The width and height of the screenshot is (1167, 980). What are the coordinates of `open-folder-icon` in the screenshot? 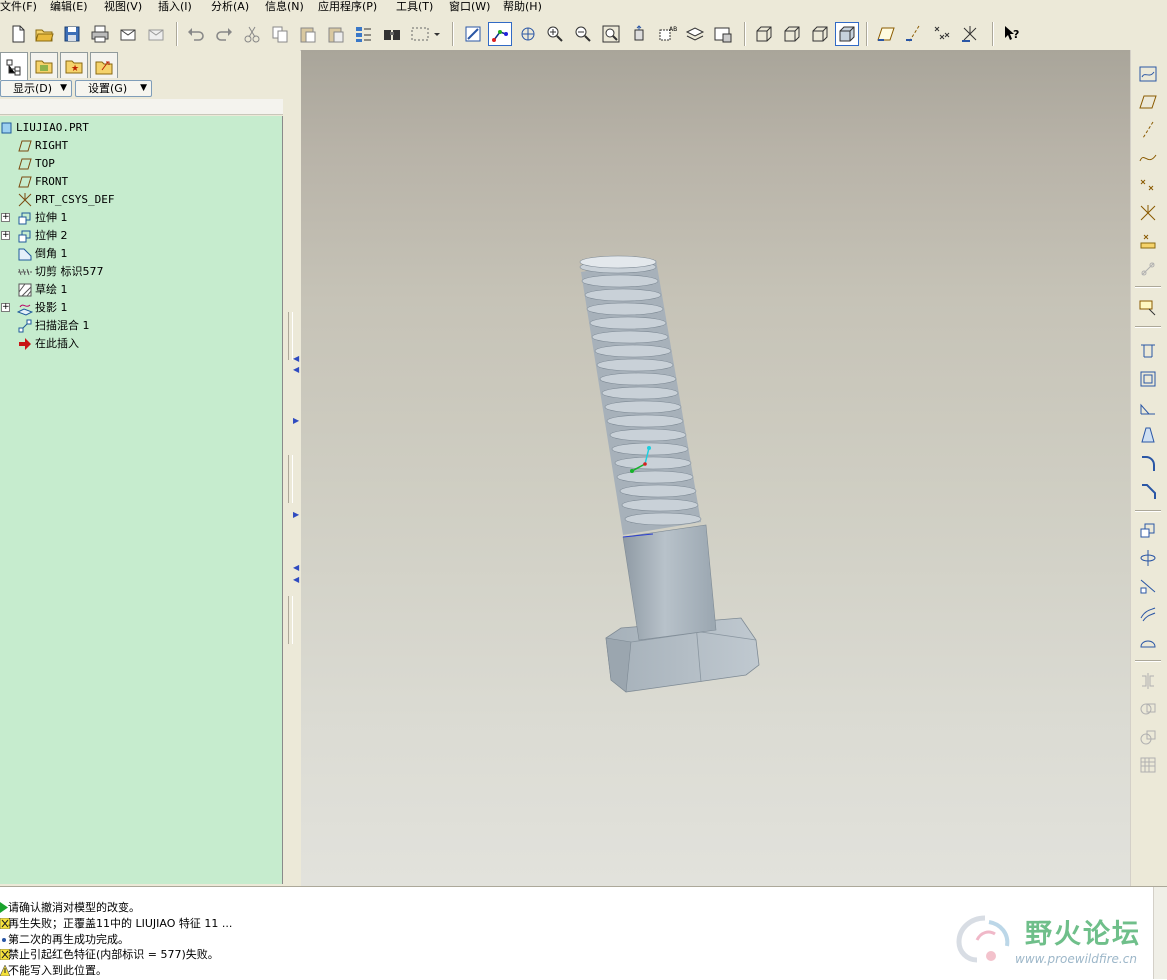 It's located at (44, 34).